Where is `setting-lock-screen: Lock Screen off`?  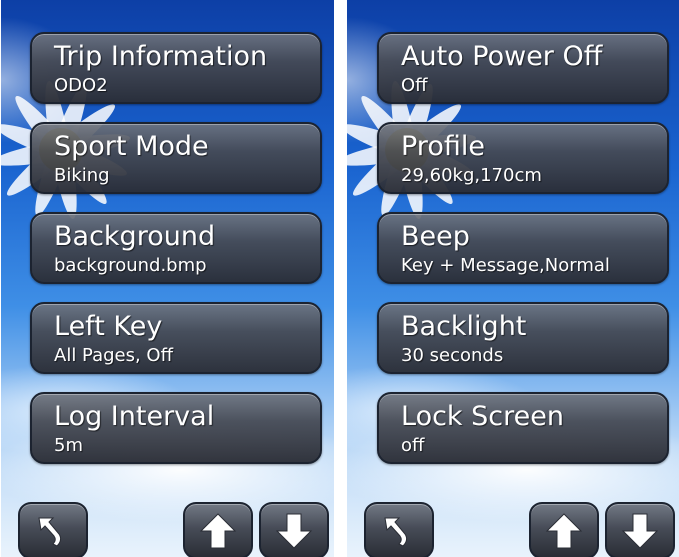 setting-lock-screen: Lock Screen off is located at coordinates (523, 428).